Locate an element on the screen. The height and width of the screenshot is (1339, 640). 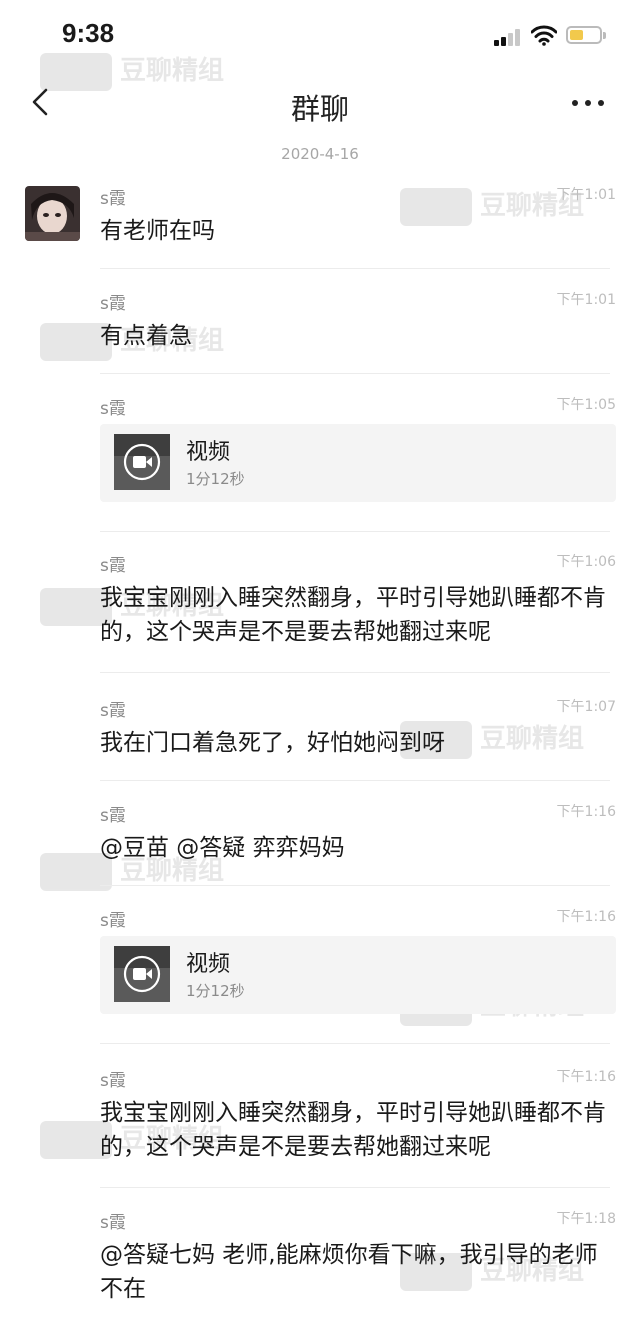
message-time: 下午1:06 is located at coordinates (586, 562).